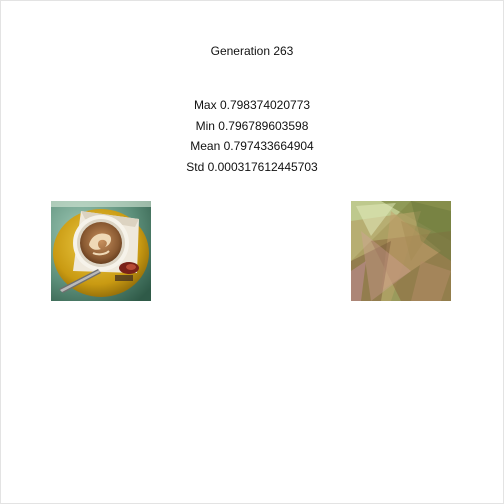  I want to click on best-individual-image, so click(401, 251).